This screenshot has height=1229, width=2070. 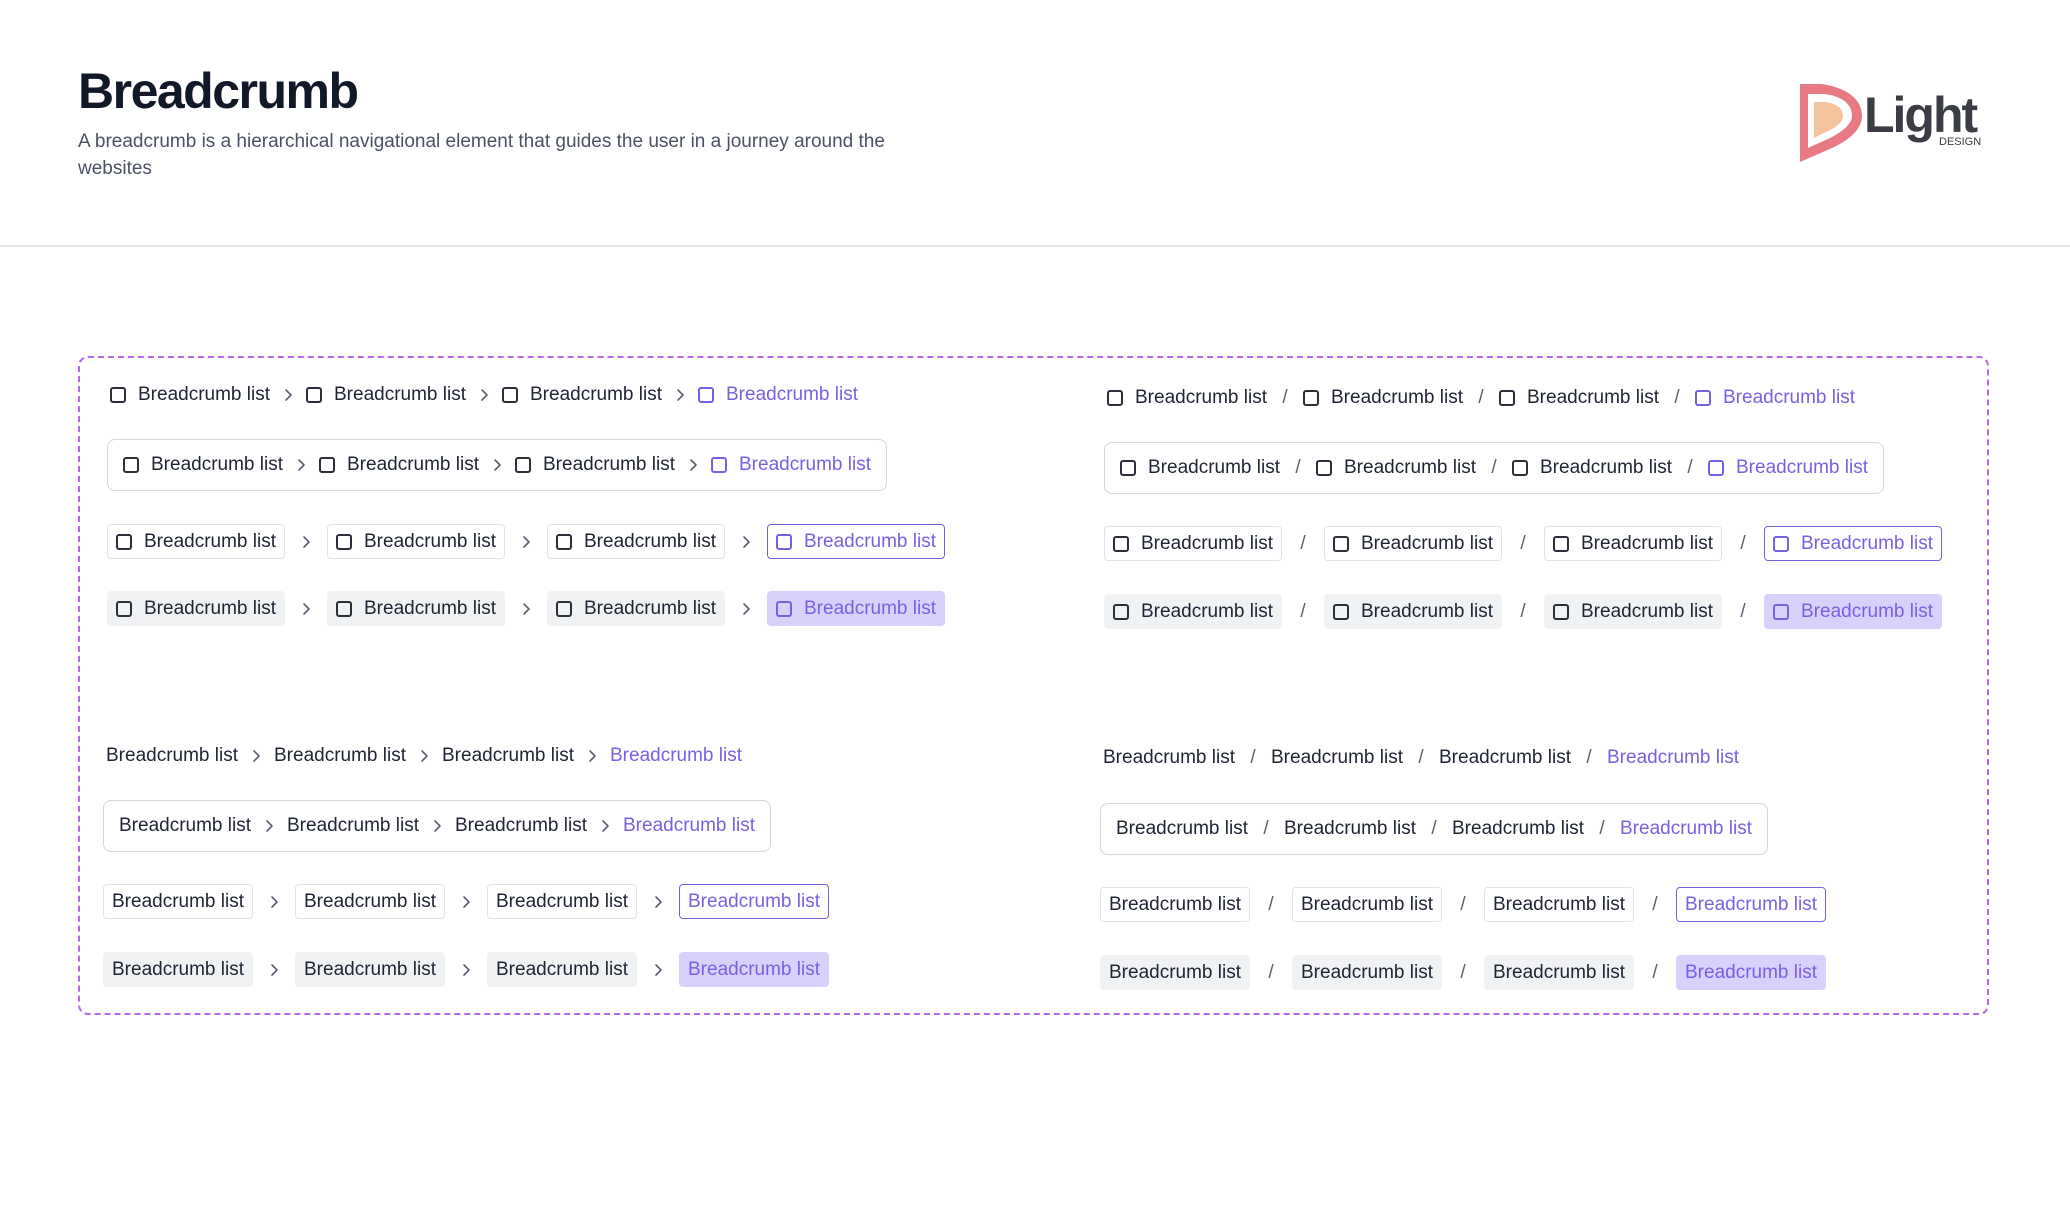 What do you see at coordinates (1921, 115) in the screenshot?
I see `logo-word: Light` at bounding box center [1921, 115].